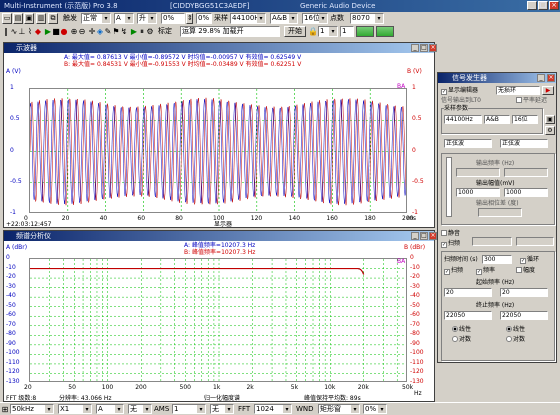 This screenshot has height=415, width=560. I want to click on gen-save-icon: ▣, so click(550, 119).